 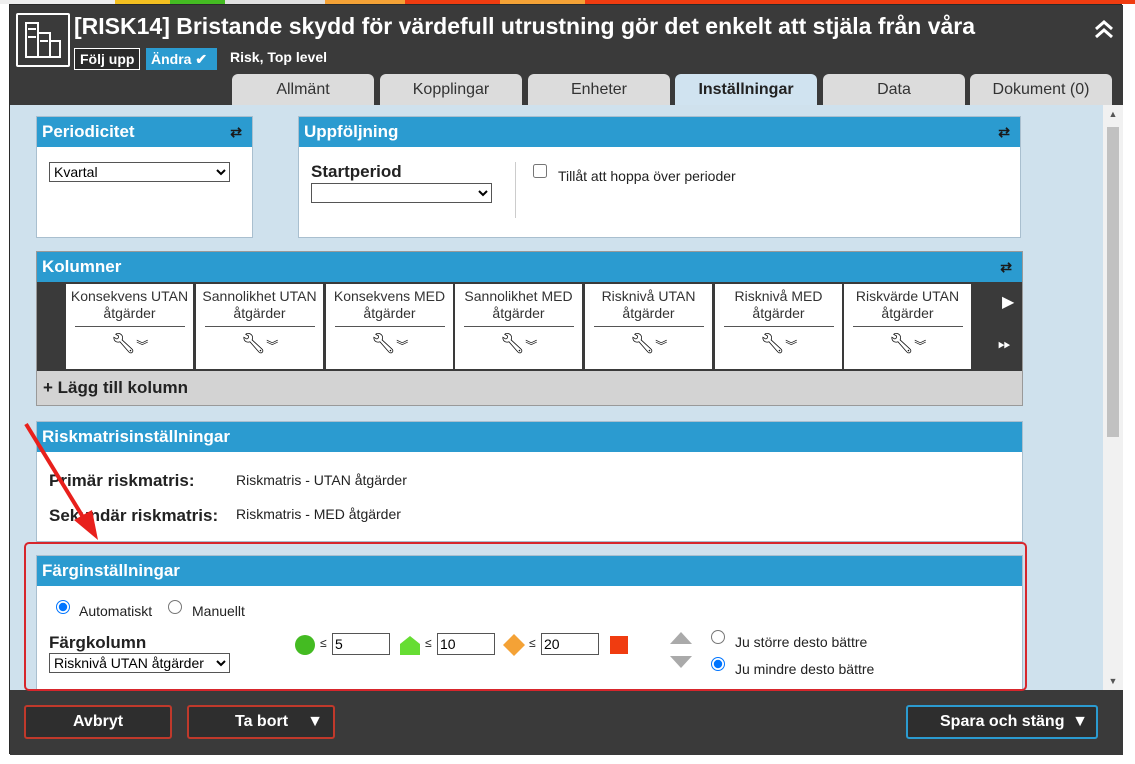 I want to click on follow-up-title: Uppföljning, so click(x=351, y=131).